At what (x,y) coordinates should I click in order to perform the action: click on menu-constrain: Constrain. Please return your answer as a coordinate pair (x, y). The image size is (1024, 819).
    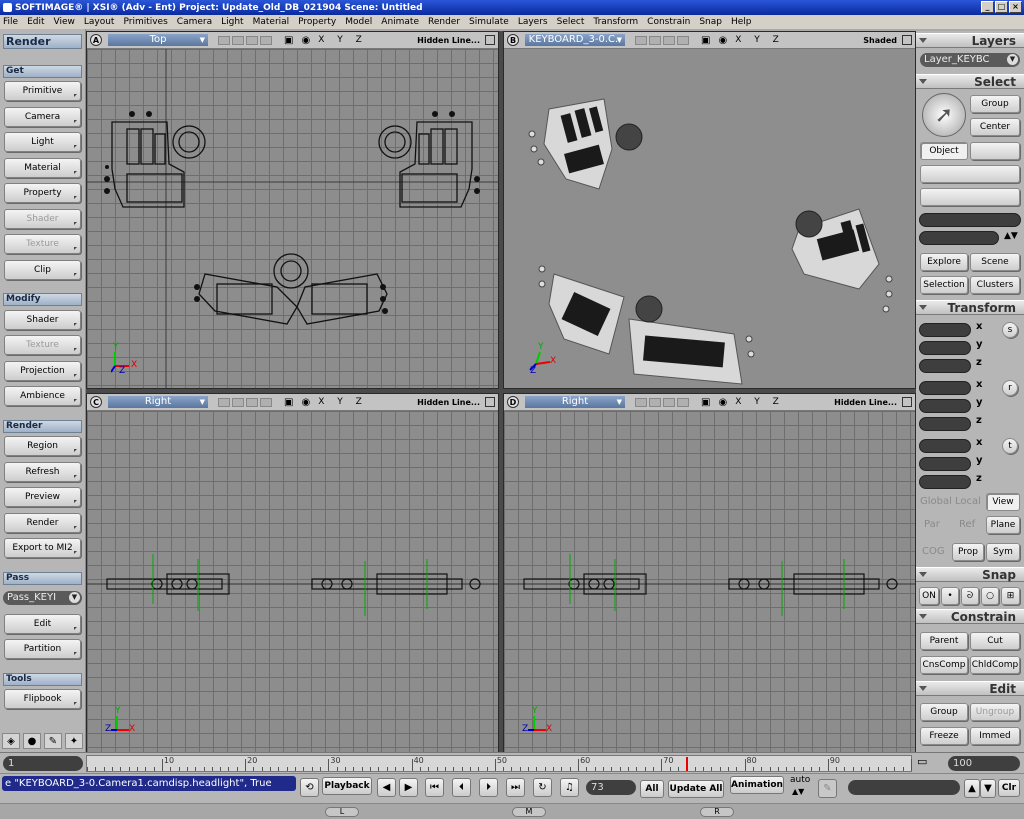
    Looking at the image, I should click on (668, 22).